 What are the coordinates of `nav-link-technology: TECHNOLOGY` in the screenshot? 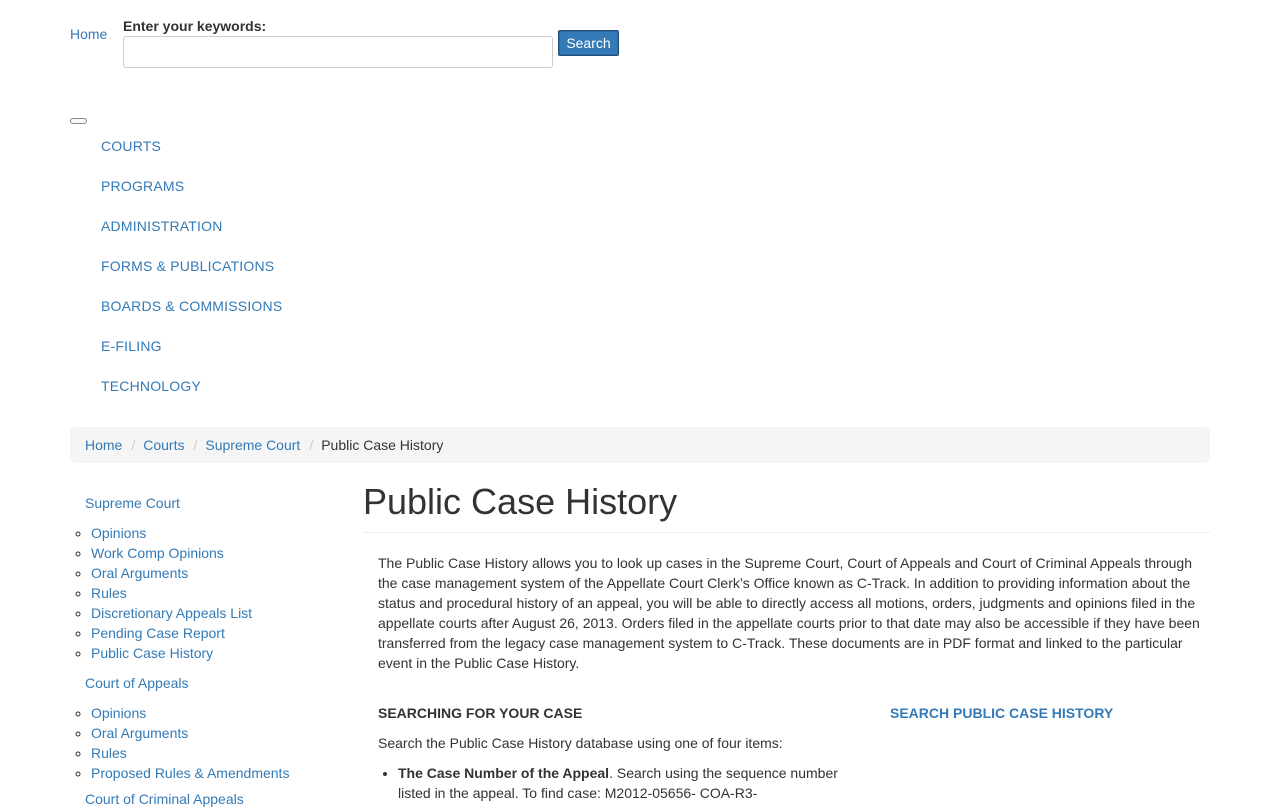 It's located at (151, 386).